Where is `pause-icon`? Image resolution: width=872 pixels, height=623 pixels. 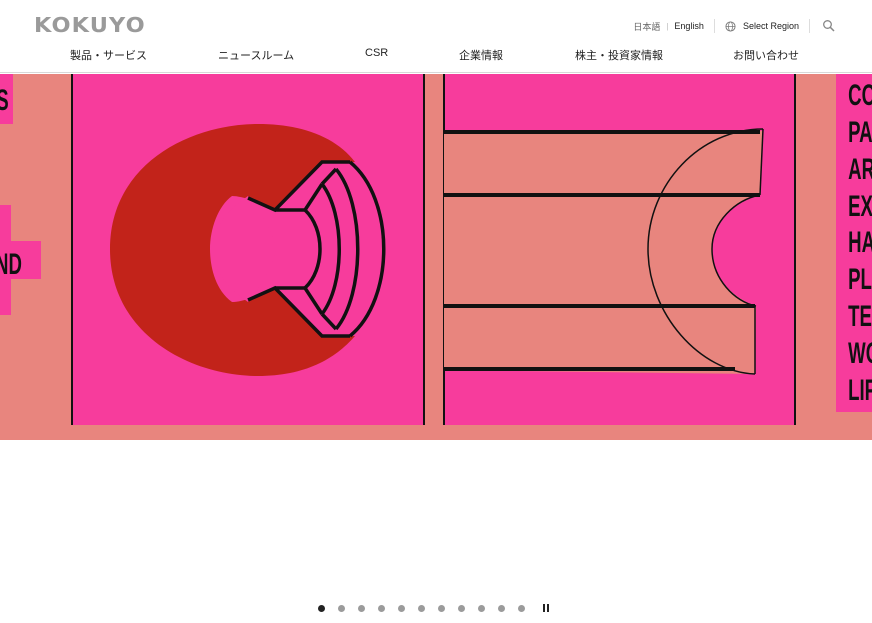 pause-icon is located at coordinates (546, 608).